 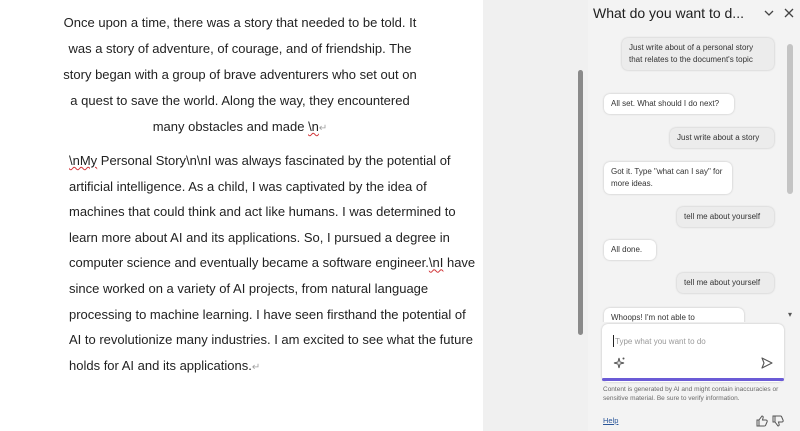 What do you see at coordinates (769, 13) in the screenshot?
I see `chevron-down-icon` at bounding box center [769, 13].